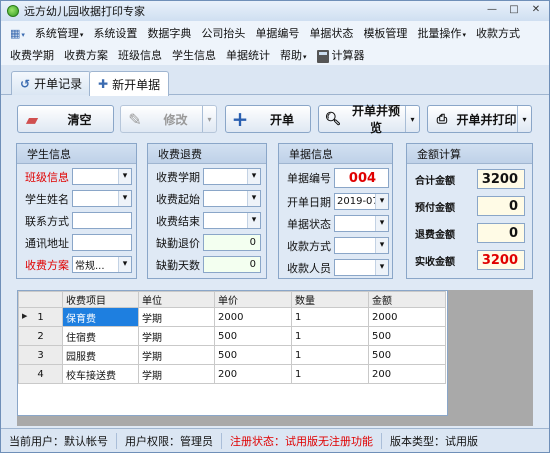 Image resolution: width=550 pixels, height=453 pixels. I want to click on item-cell: 住宿费, so click(100, 336).